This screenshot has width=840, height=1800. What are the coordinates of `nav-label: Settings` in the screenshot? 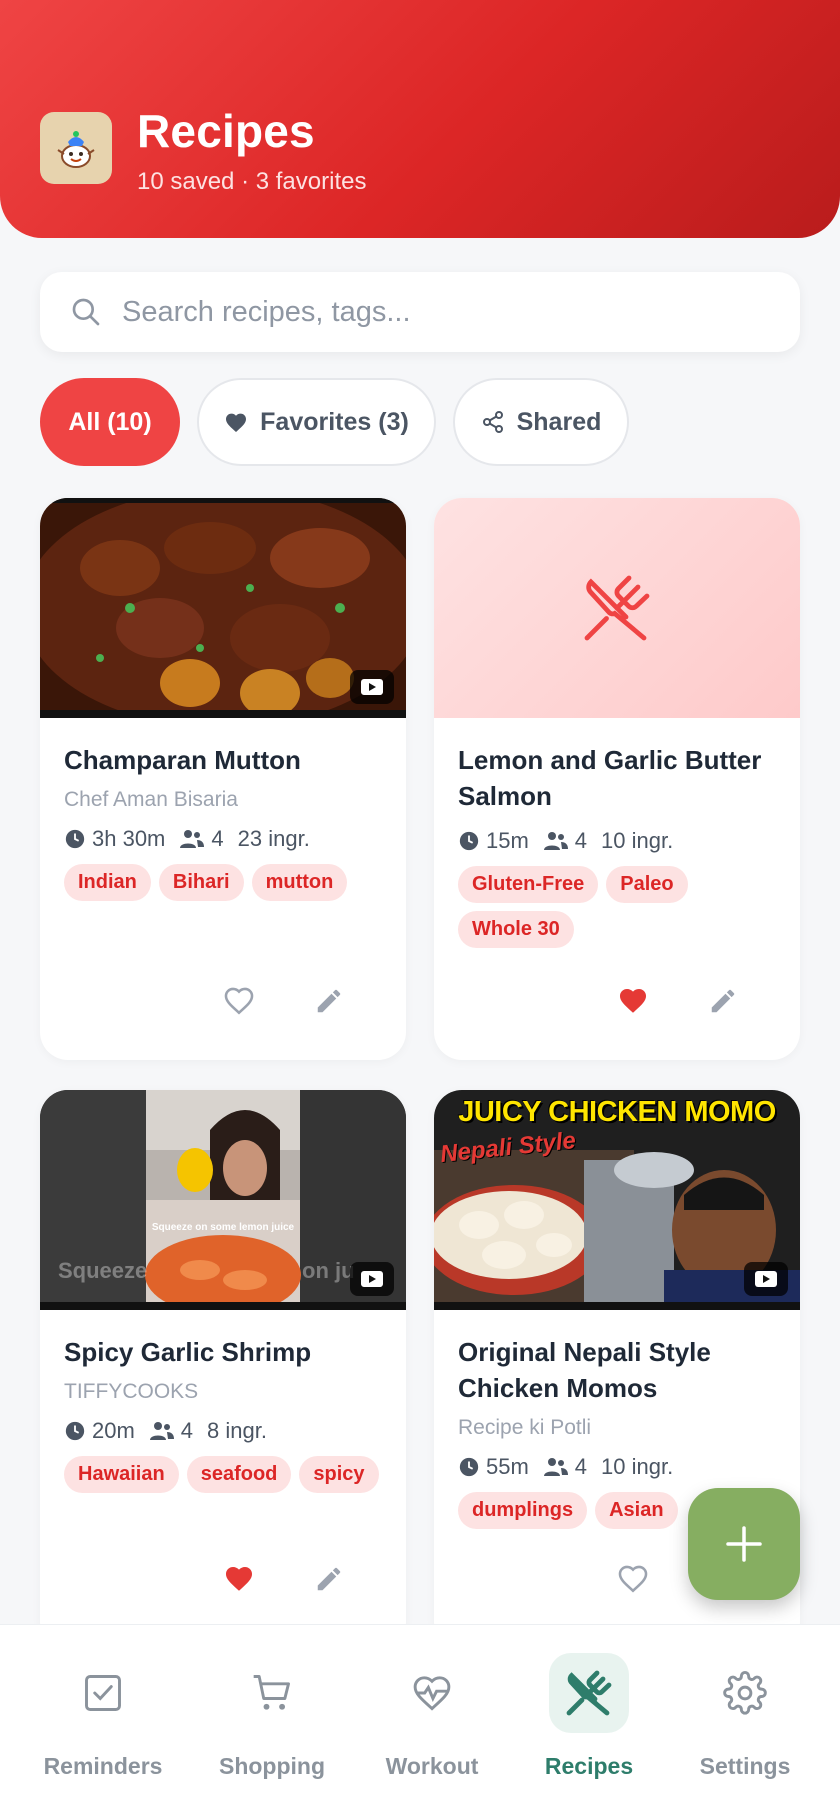 It's located at (745, 1766).